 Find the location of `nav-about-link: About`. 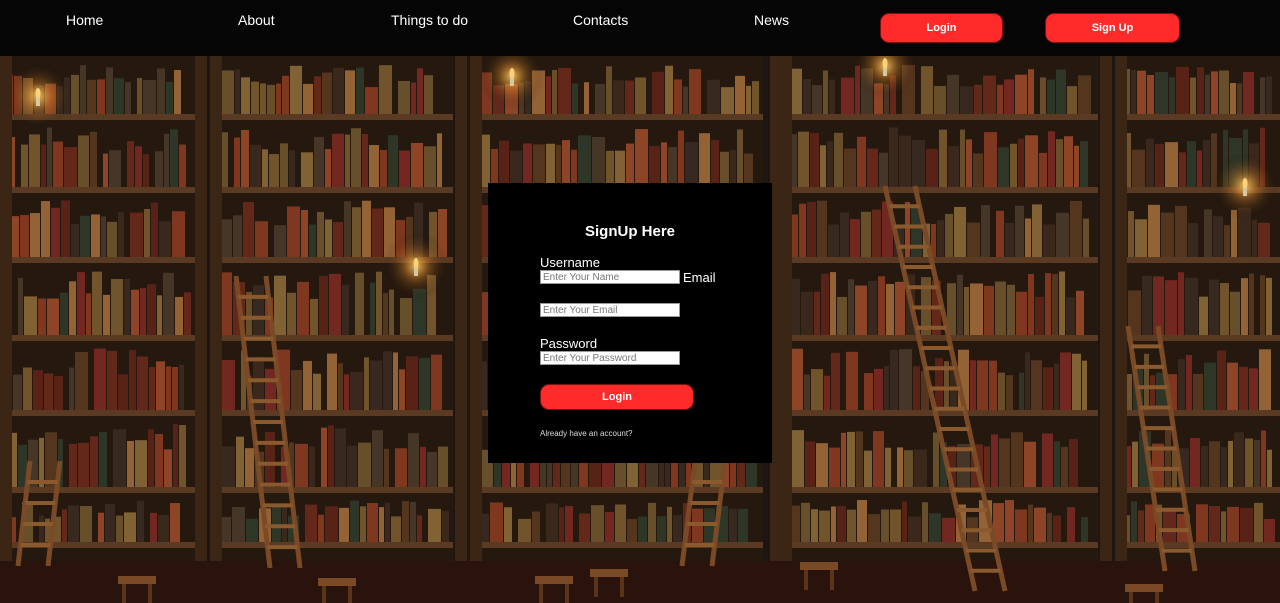

nav-about-link: About is located at coordinates (256, 20).